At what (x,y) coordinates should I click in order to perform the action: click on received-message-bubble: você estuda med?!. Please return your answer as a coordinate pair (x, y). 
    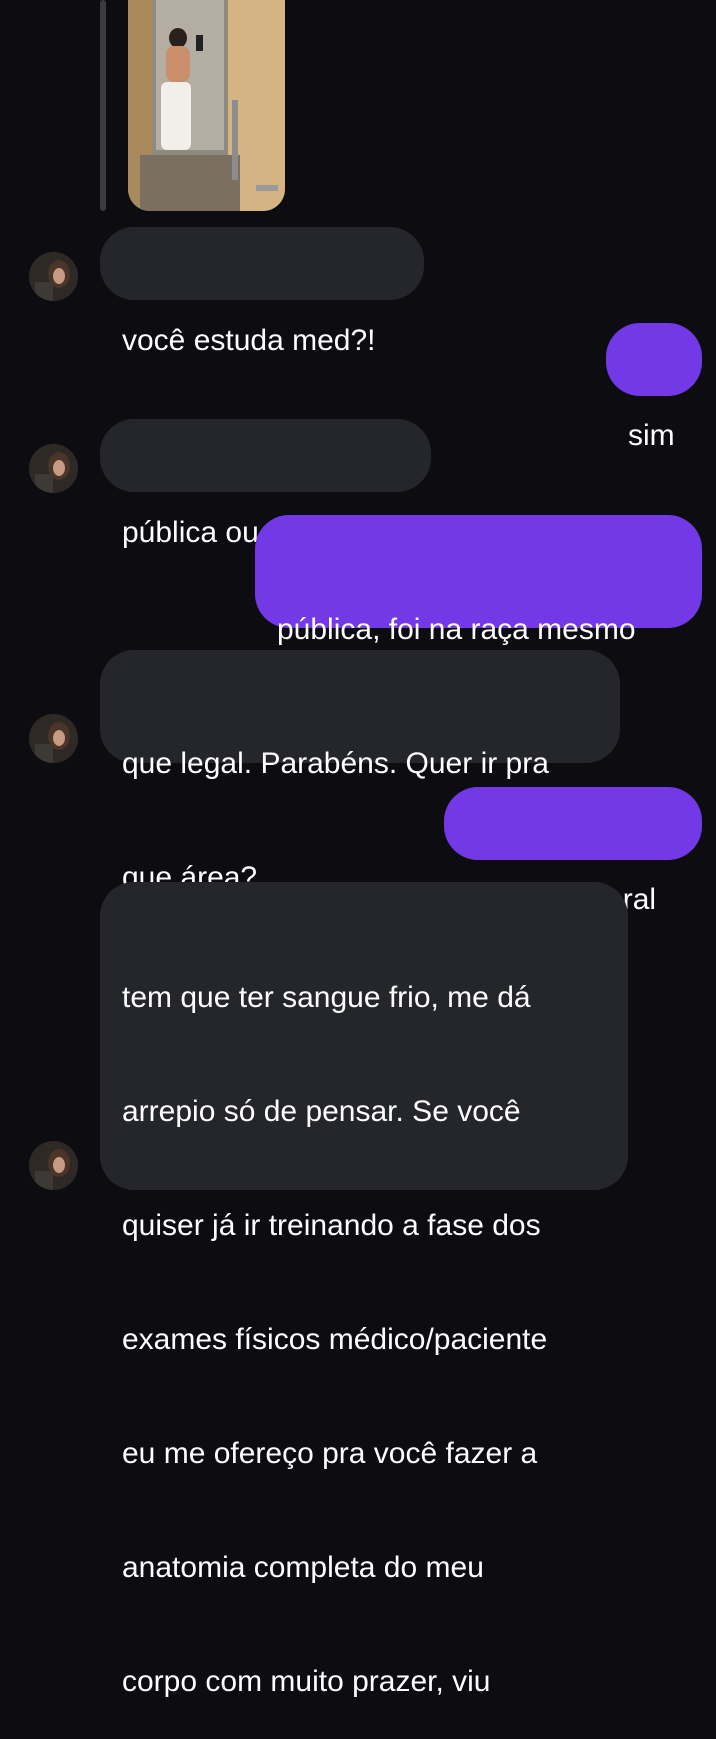
    Looking at the image, I should click on (262, 292).